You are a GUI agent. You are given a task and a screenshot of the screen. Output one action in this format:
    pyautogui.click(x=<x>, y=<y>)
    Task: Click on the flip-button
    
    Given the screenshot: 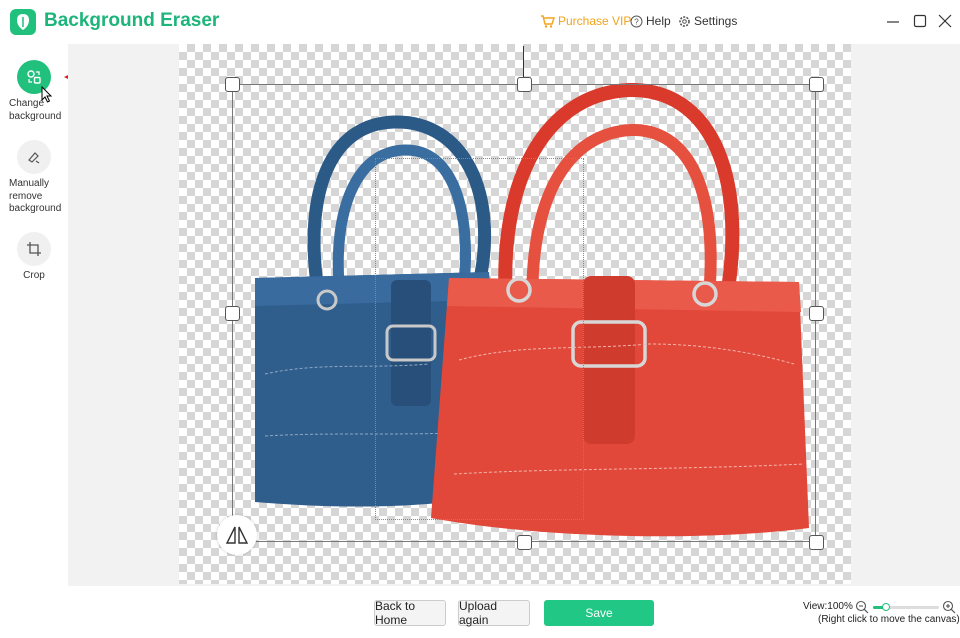 What is the action you would take?
    pyautogui.click(x=237, y=535)
    